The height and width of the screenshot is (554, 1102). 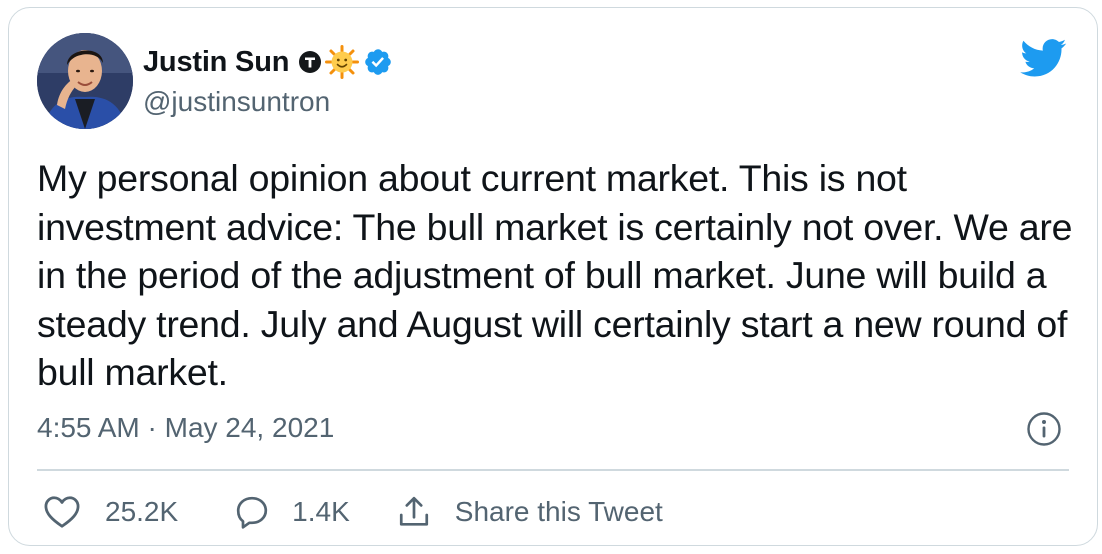 I want to click on display-name: Justin Sun, so click(x=216, y=62).